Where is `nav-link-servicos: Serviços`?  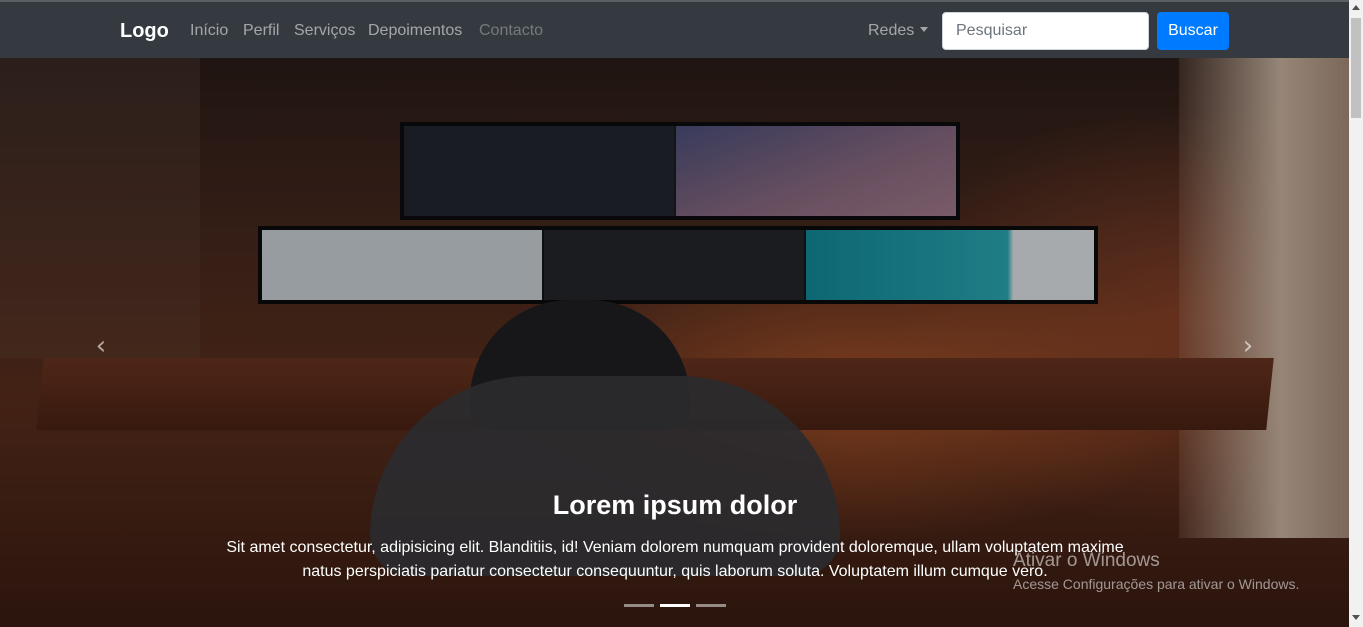 nav-link-servicos: Serviços is located at coordinates (324, 31).